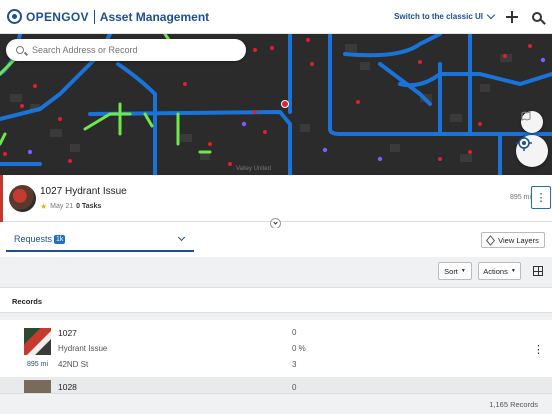 Image resolution: width=552 pixels, height=414 pixels. Describe the element at coordinates (100, 240) in the screenshot. I see `tab-requests: Requests 1k` at that location.